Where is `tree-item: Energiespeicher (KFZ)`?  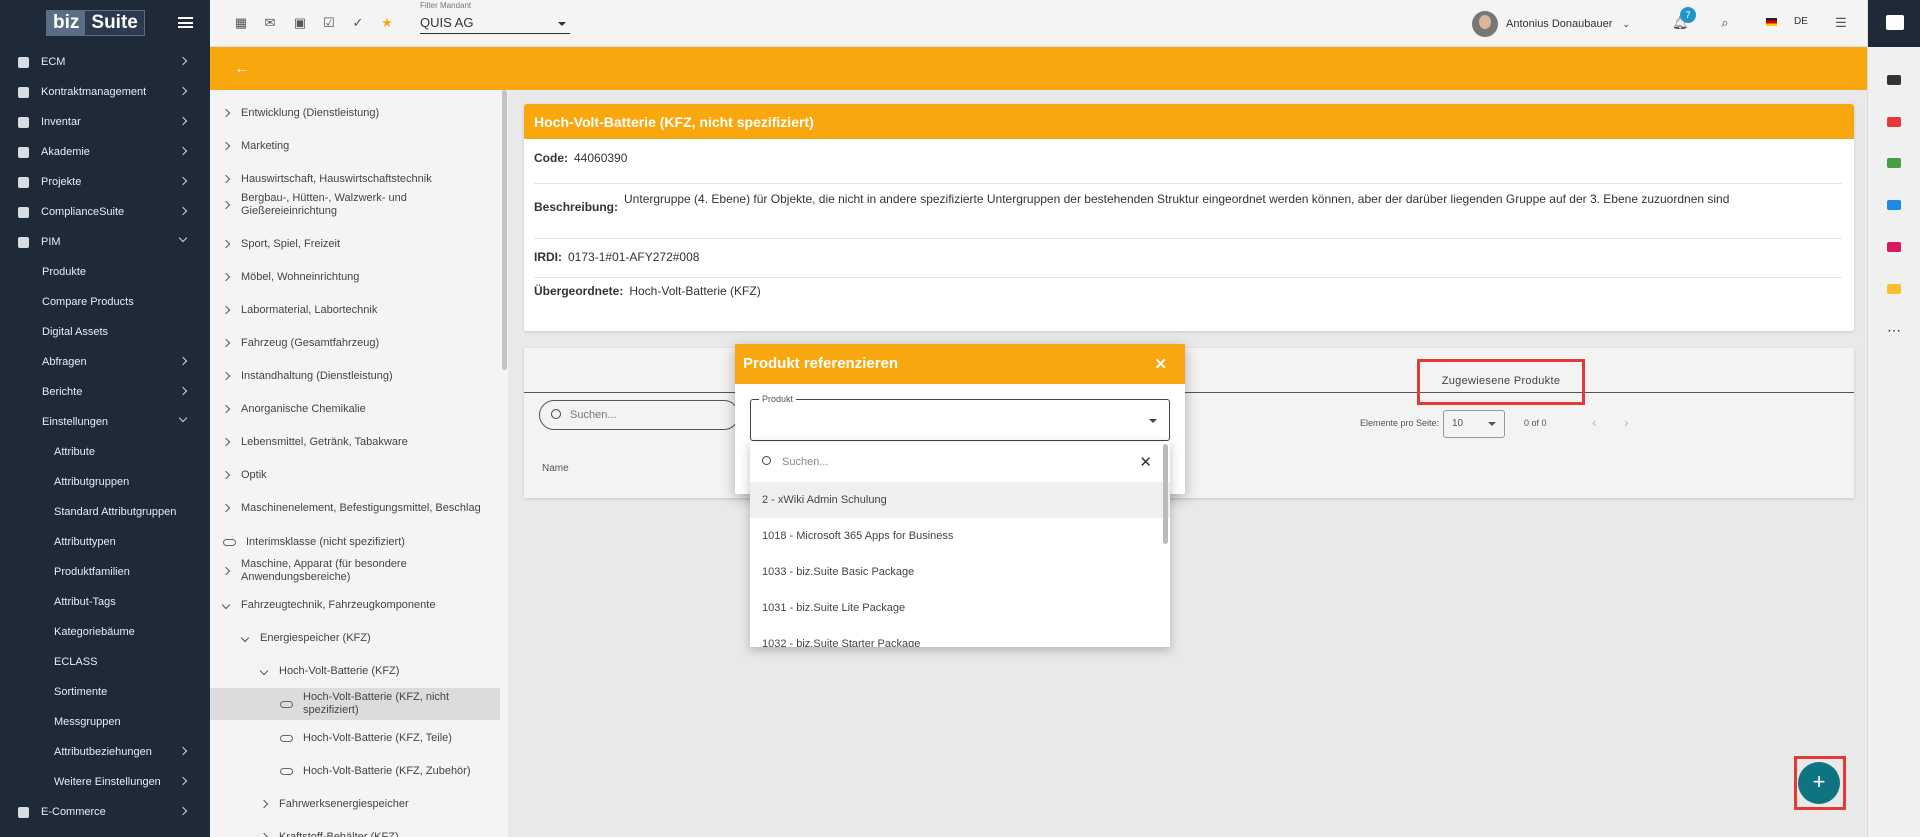
tree-item: Energiespeicher (KFZ) is located at coordinates (355, 638).